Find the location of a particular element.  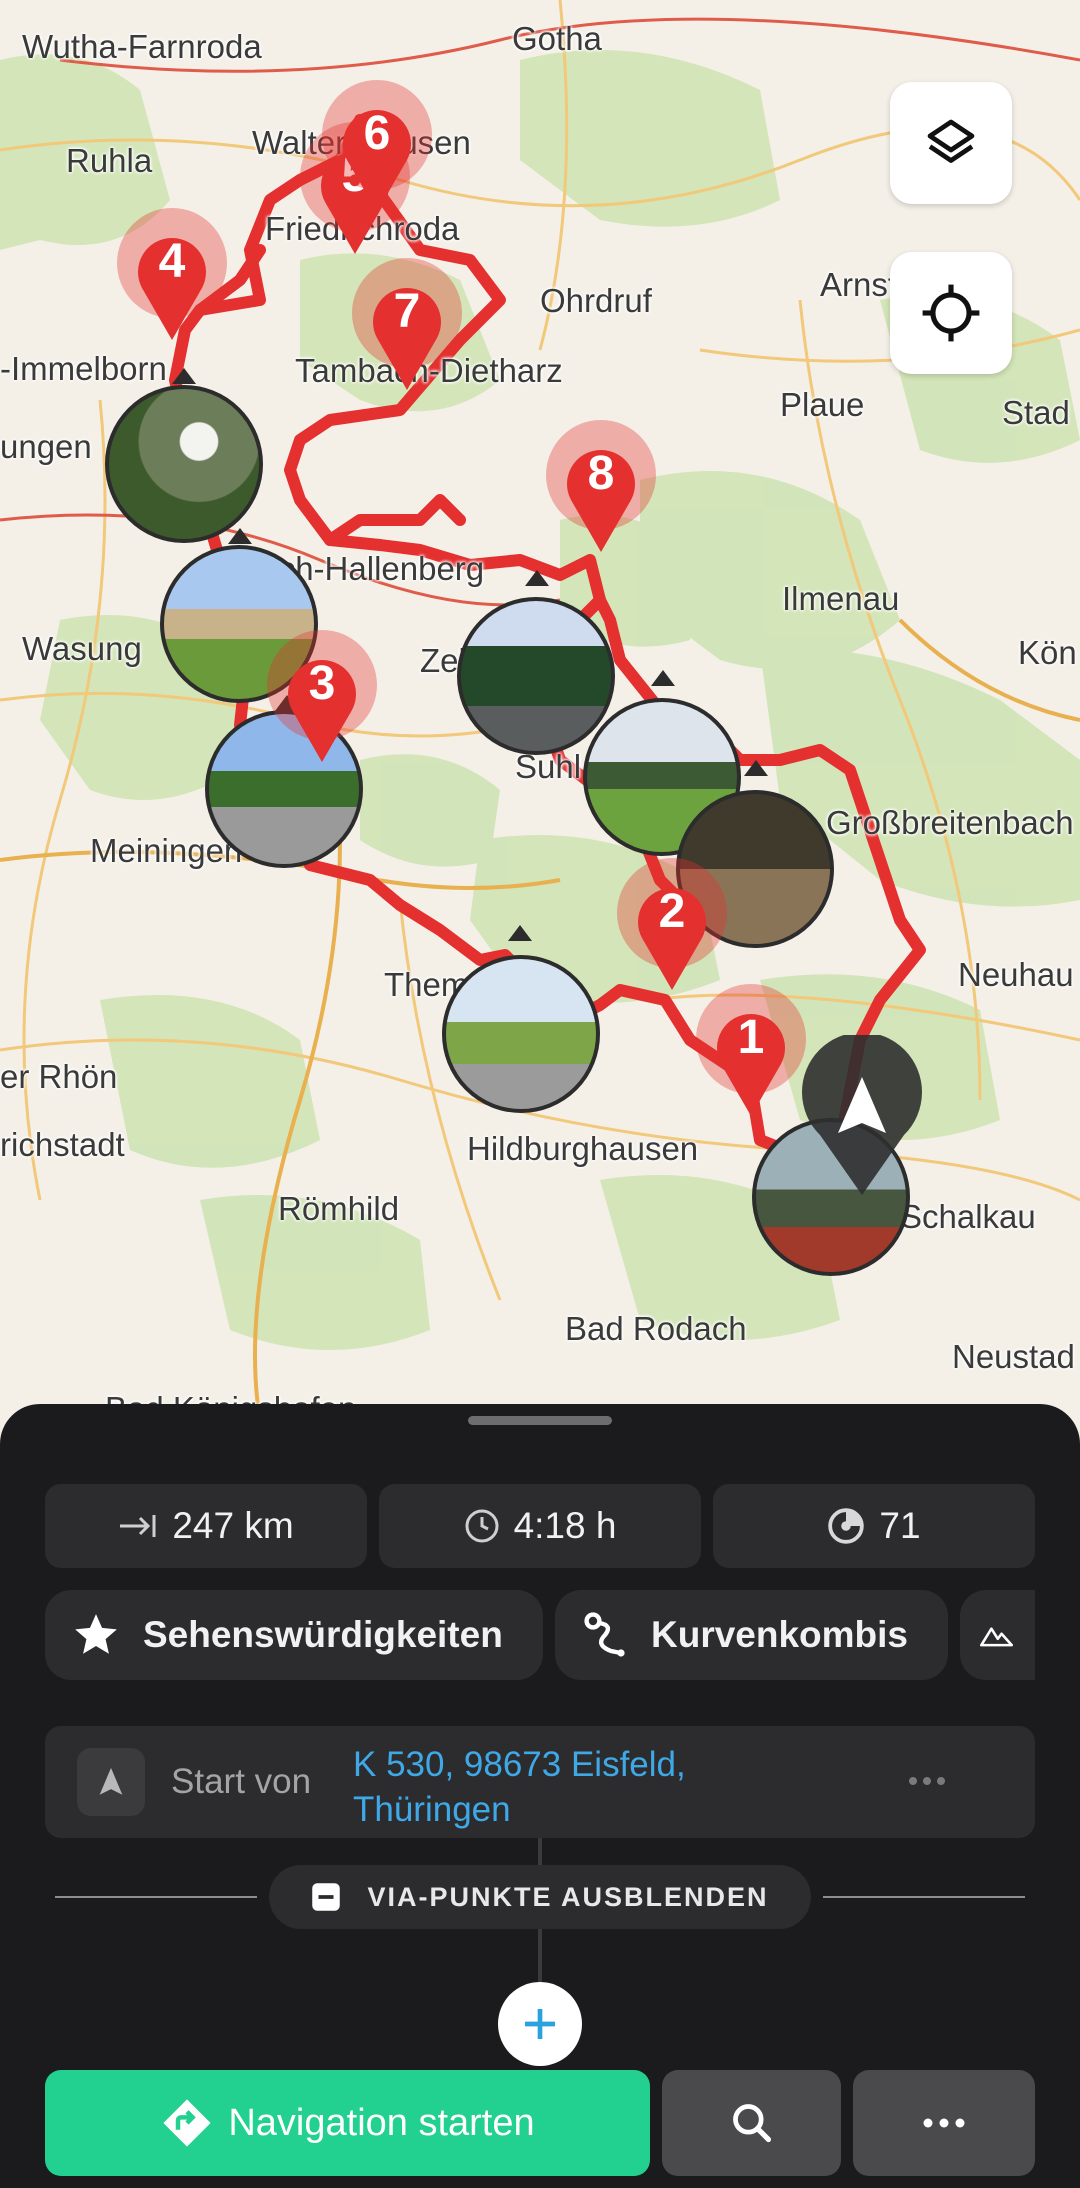

place-label: ungen is located at coordinates (46, 446).